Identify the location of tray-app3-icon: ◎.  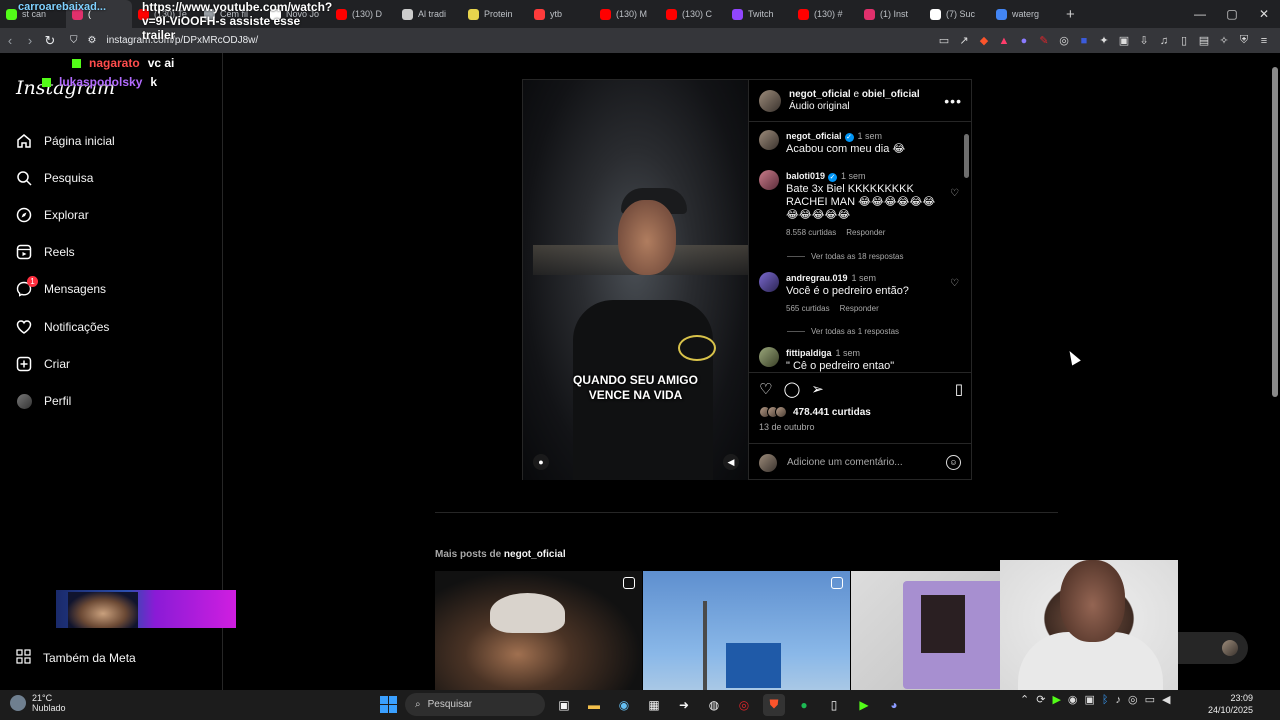
(1133, 699).